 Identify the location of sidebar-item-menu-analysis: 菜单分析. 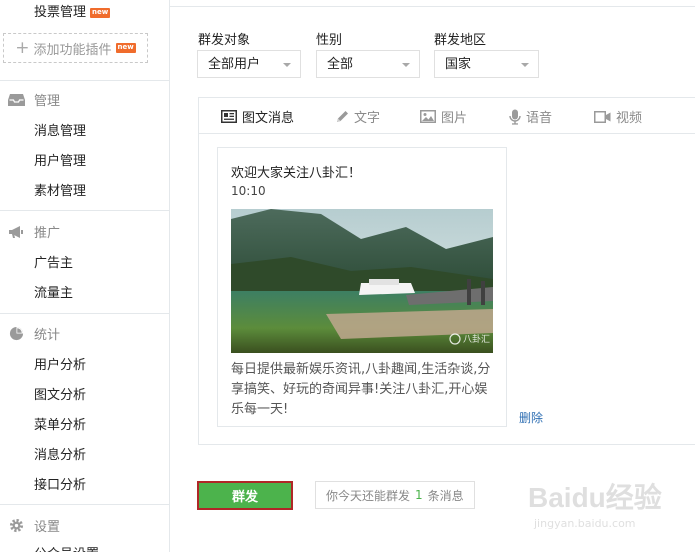
(60, 423).